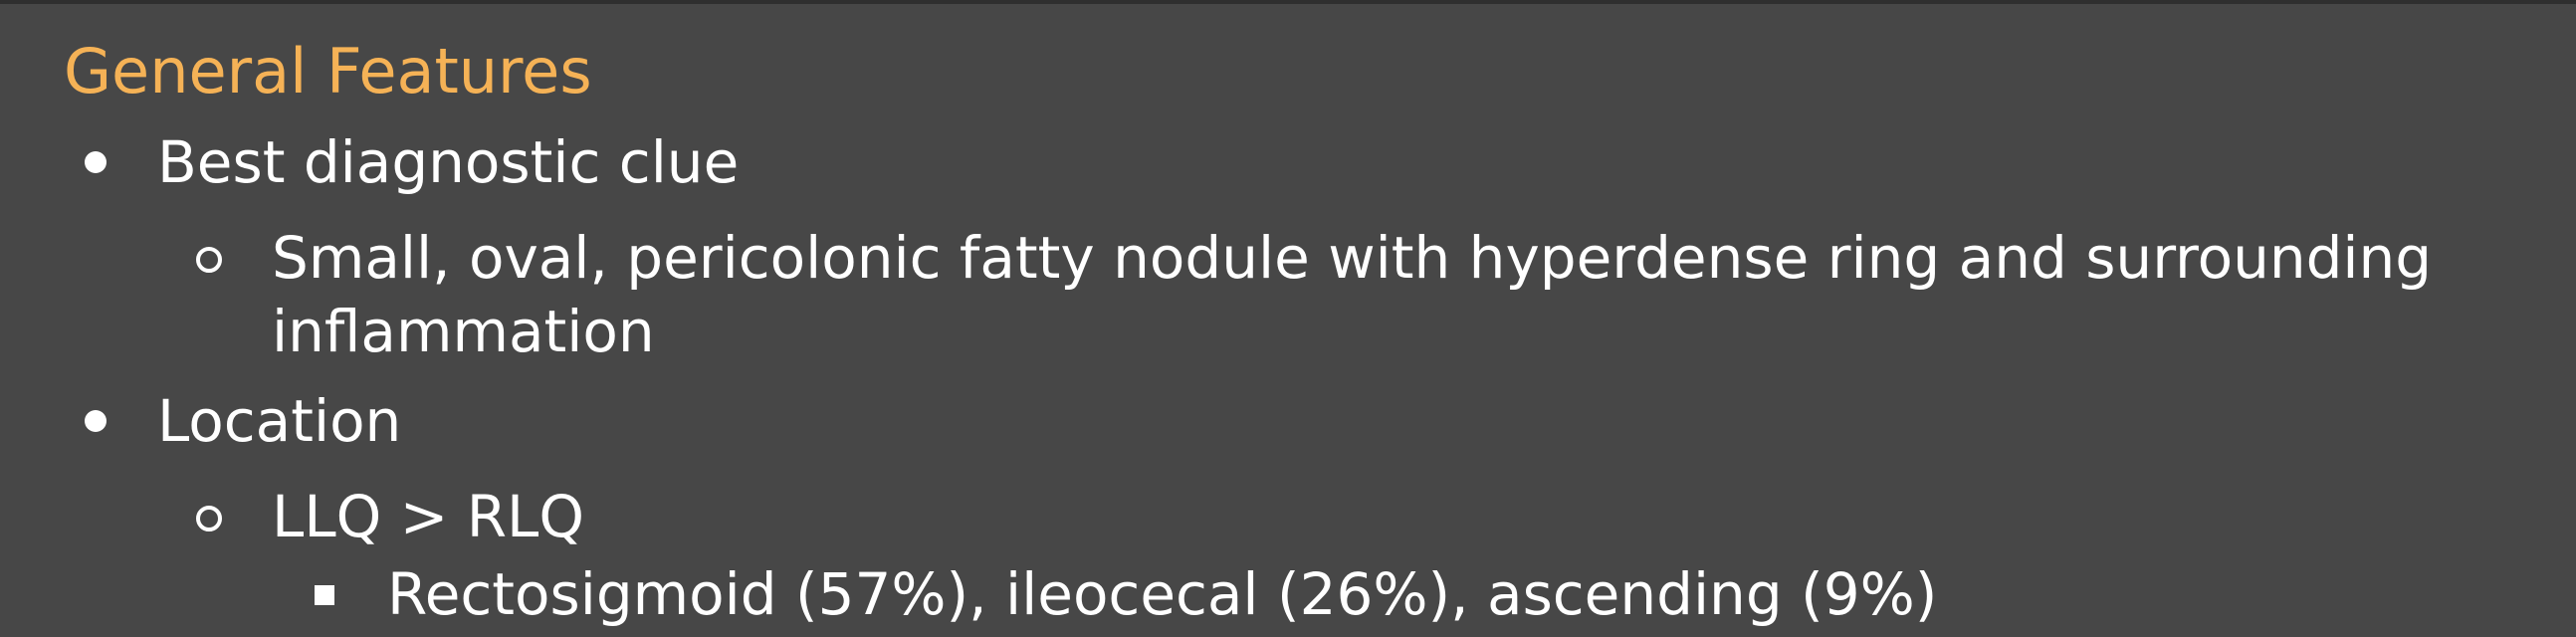 The height and width of the screenshot is (637, 2576). I want to click on sub-bullet-description-line2: inflammation, so click(463, 331).